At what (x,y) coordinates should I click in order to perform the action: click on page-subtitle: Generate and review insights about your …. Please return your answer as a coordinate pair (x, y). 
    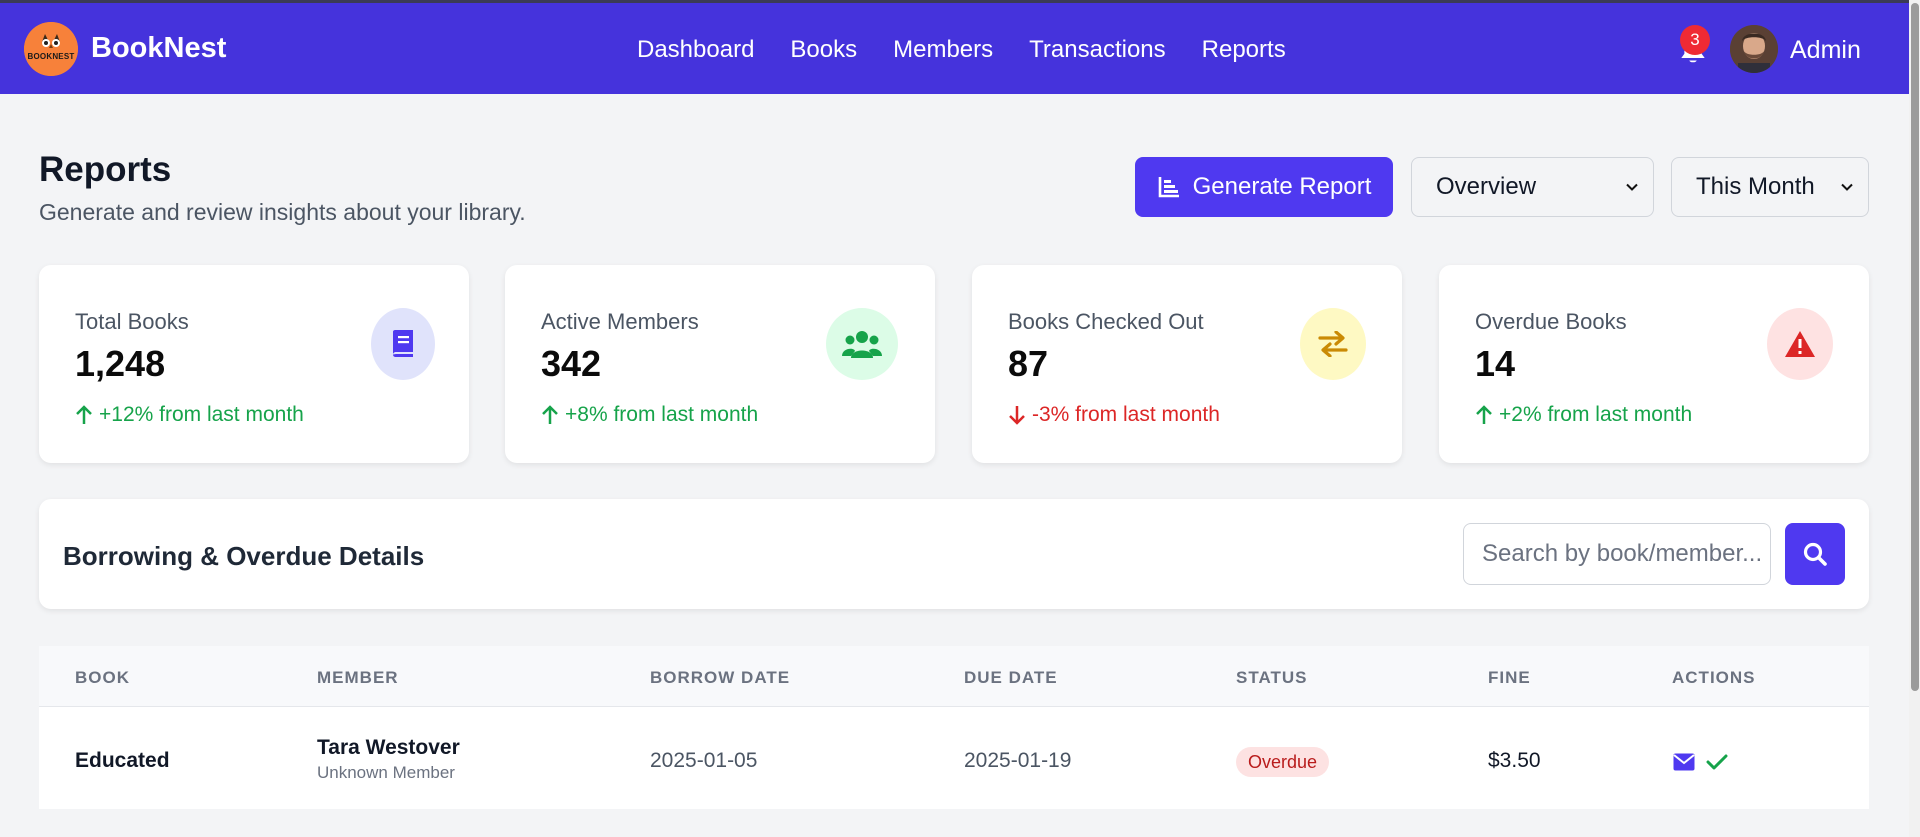
    Looking at the image, I should click on (282, 212).